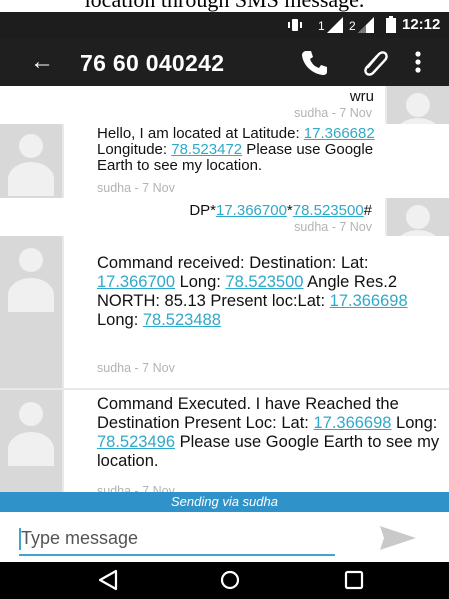 This screenshot has width=449, height=599. I want to click on coordinate-link: 78.523488, so click(182, 320).